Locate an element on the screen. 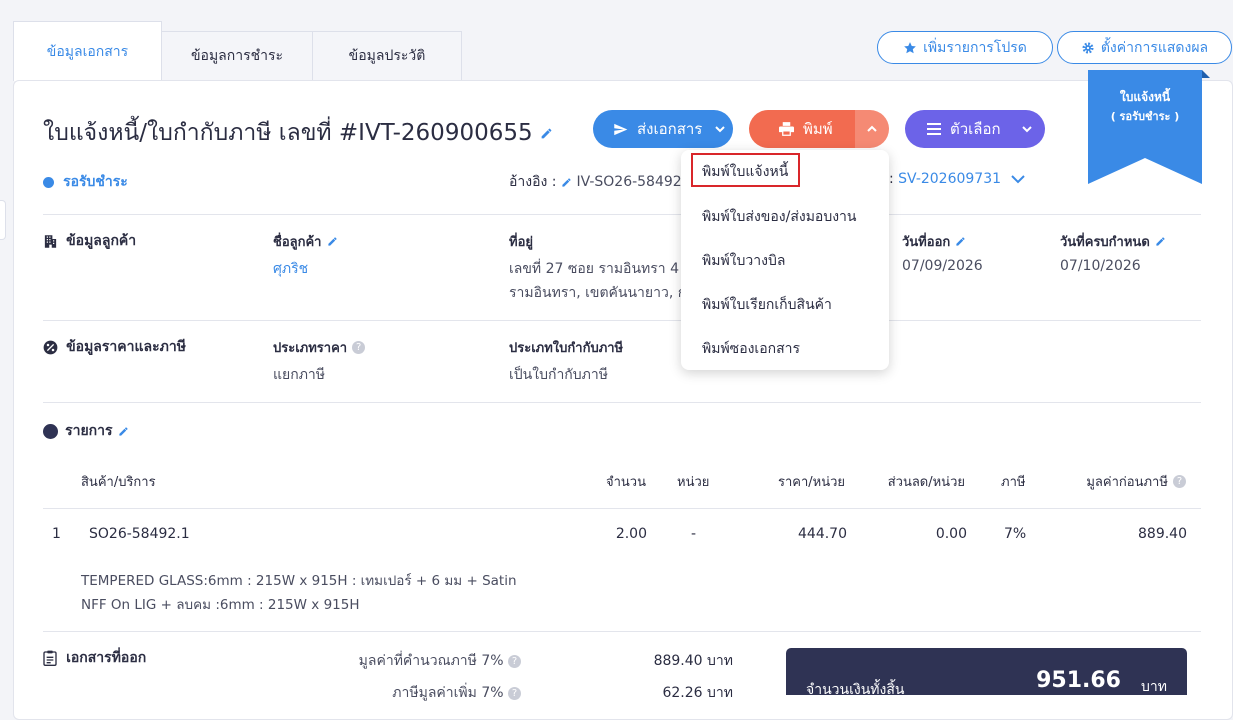 The width and height of the screenshot is (1233, 720). customer-section-title: ข้อมูลลูกค้า is located at coordinates (101, 241).